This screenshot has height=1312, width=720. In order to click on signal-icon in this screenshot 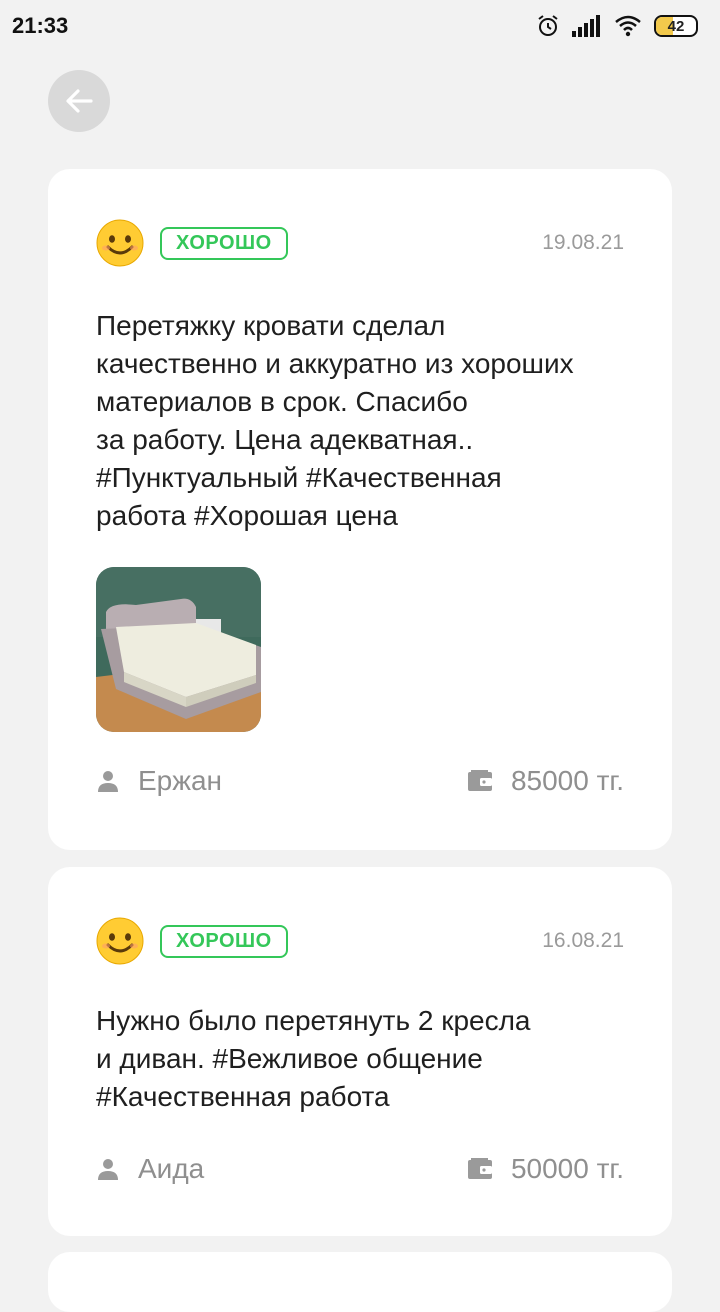, I will do `click(586, 26)`.